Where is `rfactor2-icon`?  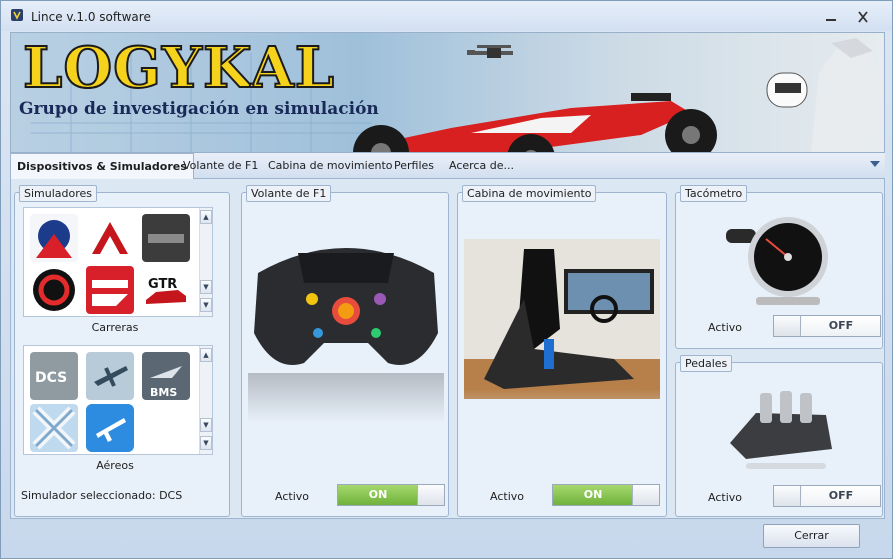 rfactor2-icon is located at coordinates (110, 290).